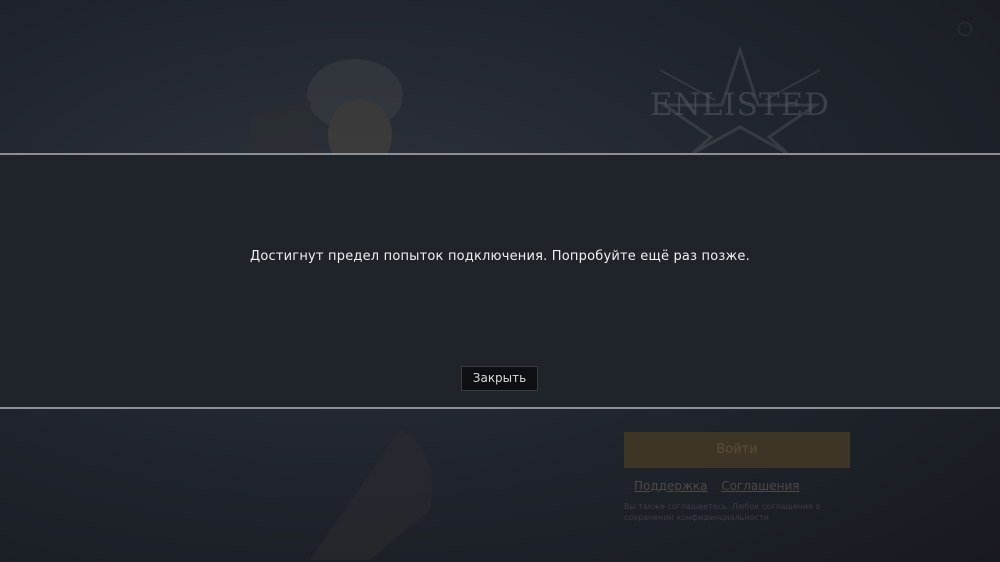 The height and width of the screenshot is (562, 1000). What do you see at coordinates (737, 450) in the screenshot?
I see `login-button: Войти` at bounding box center [737, 450].